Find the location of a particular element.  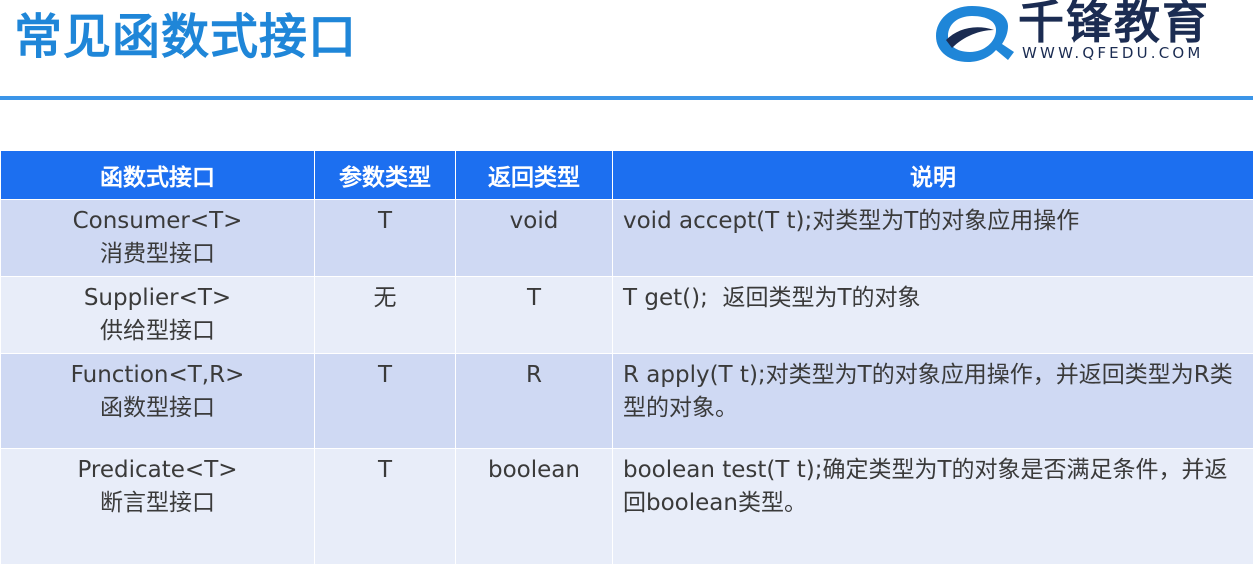

table-row: Supplier<T> 供给型接口 无 T T get(); 返回类型为T的对象 is located at coordinates (627, 315).